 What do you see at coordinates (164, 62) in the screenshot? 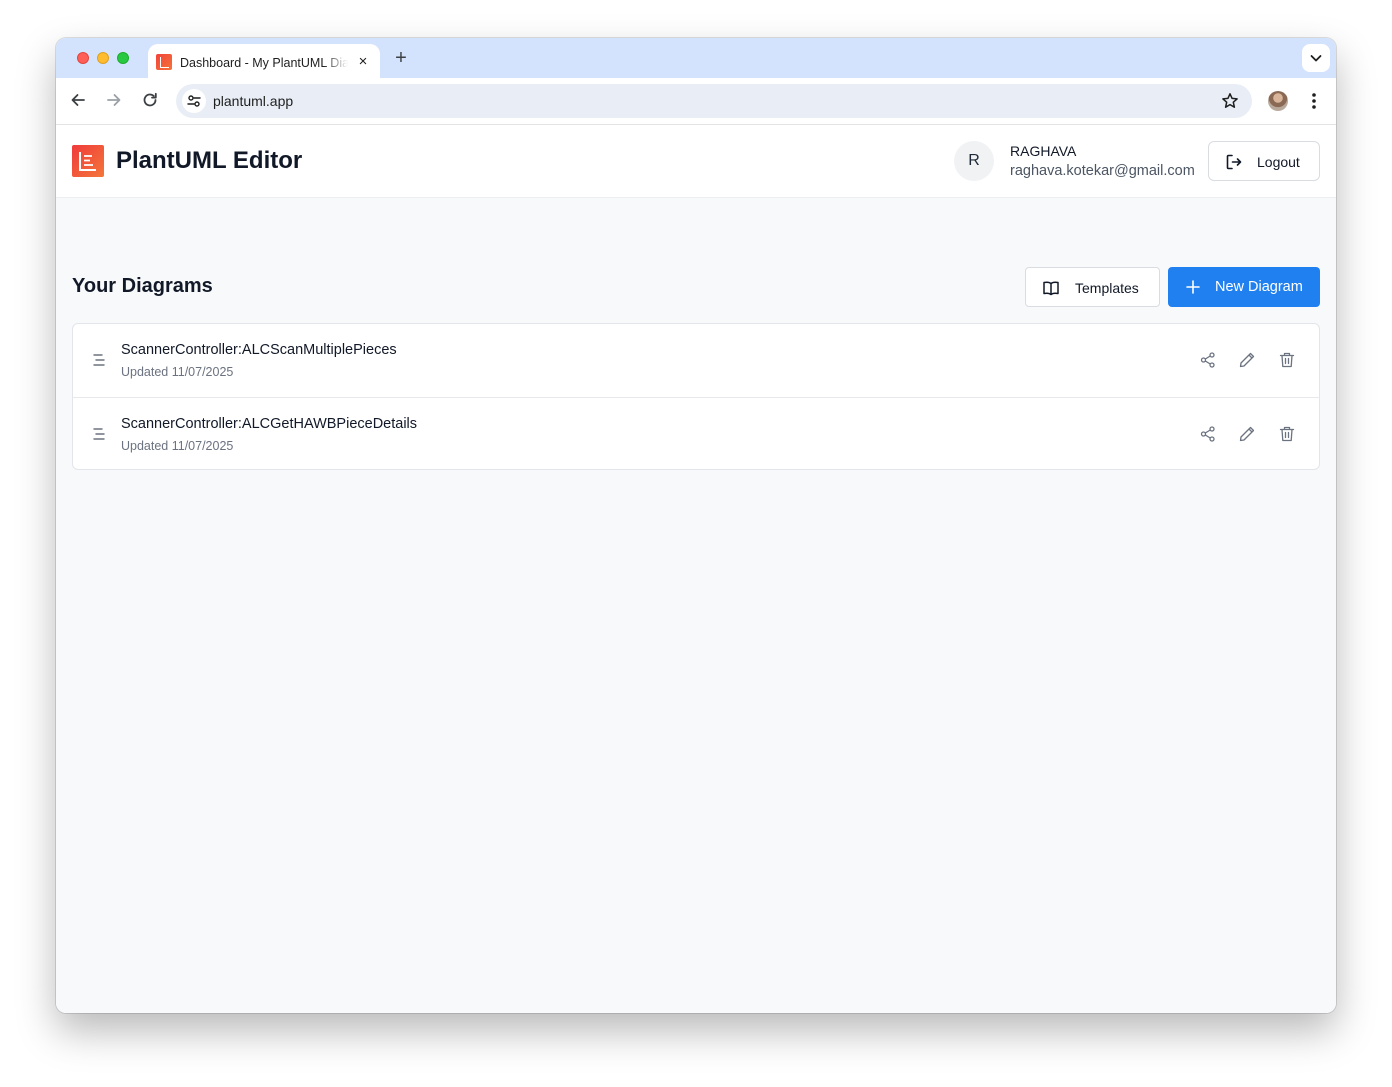
I see `tab-favicon-icon` at bounding box center [164, 62].